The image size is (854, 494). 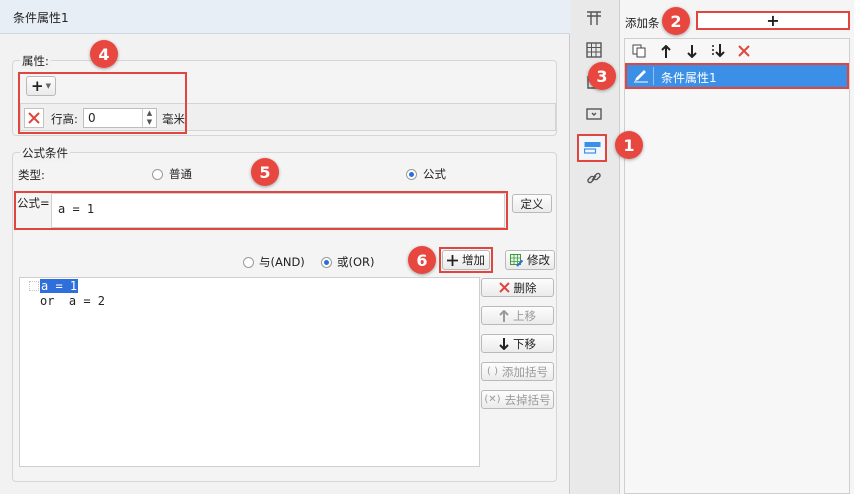 What do you see at coordinates (274, 262) in the screenshot?
I see `logic-option-and: 与(AND)` at bounding box center [274, 262].